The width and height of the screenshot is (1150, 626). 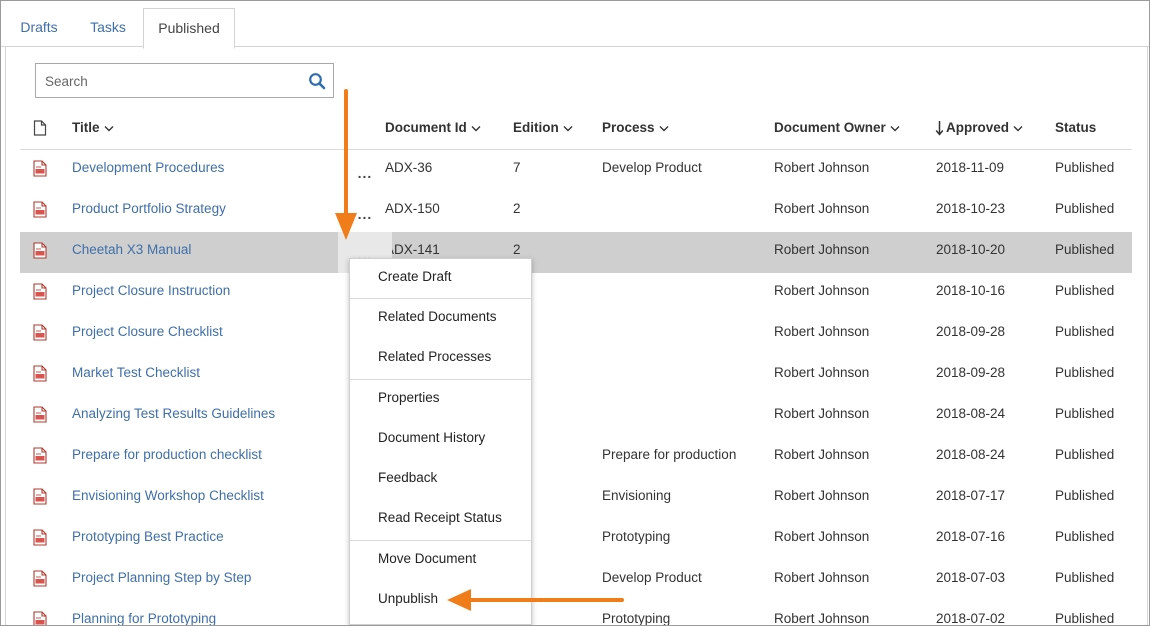 What do you see at coordinates (108, 27) in the screenshot?
I see `tab-tasks: Tasks` at bounding box center [108, 27].